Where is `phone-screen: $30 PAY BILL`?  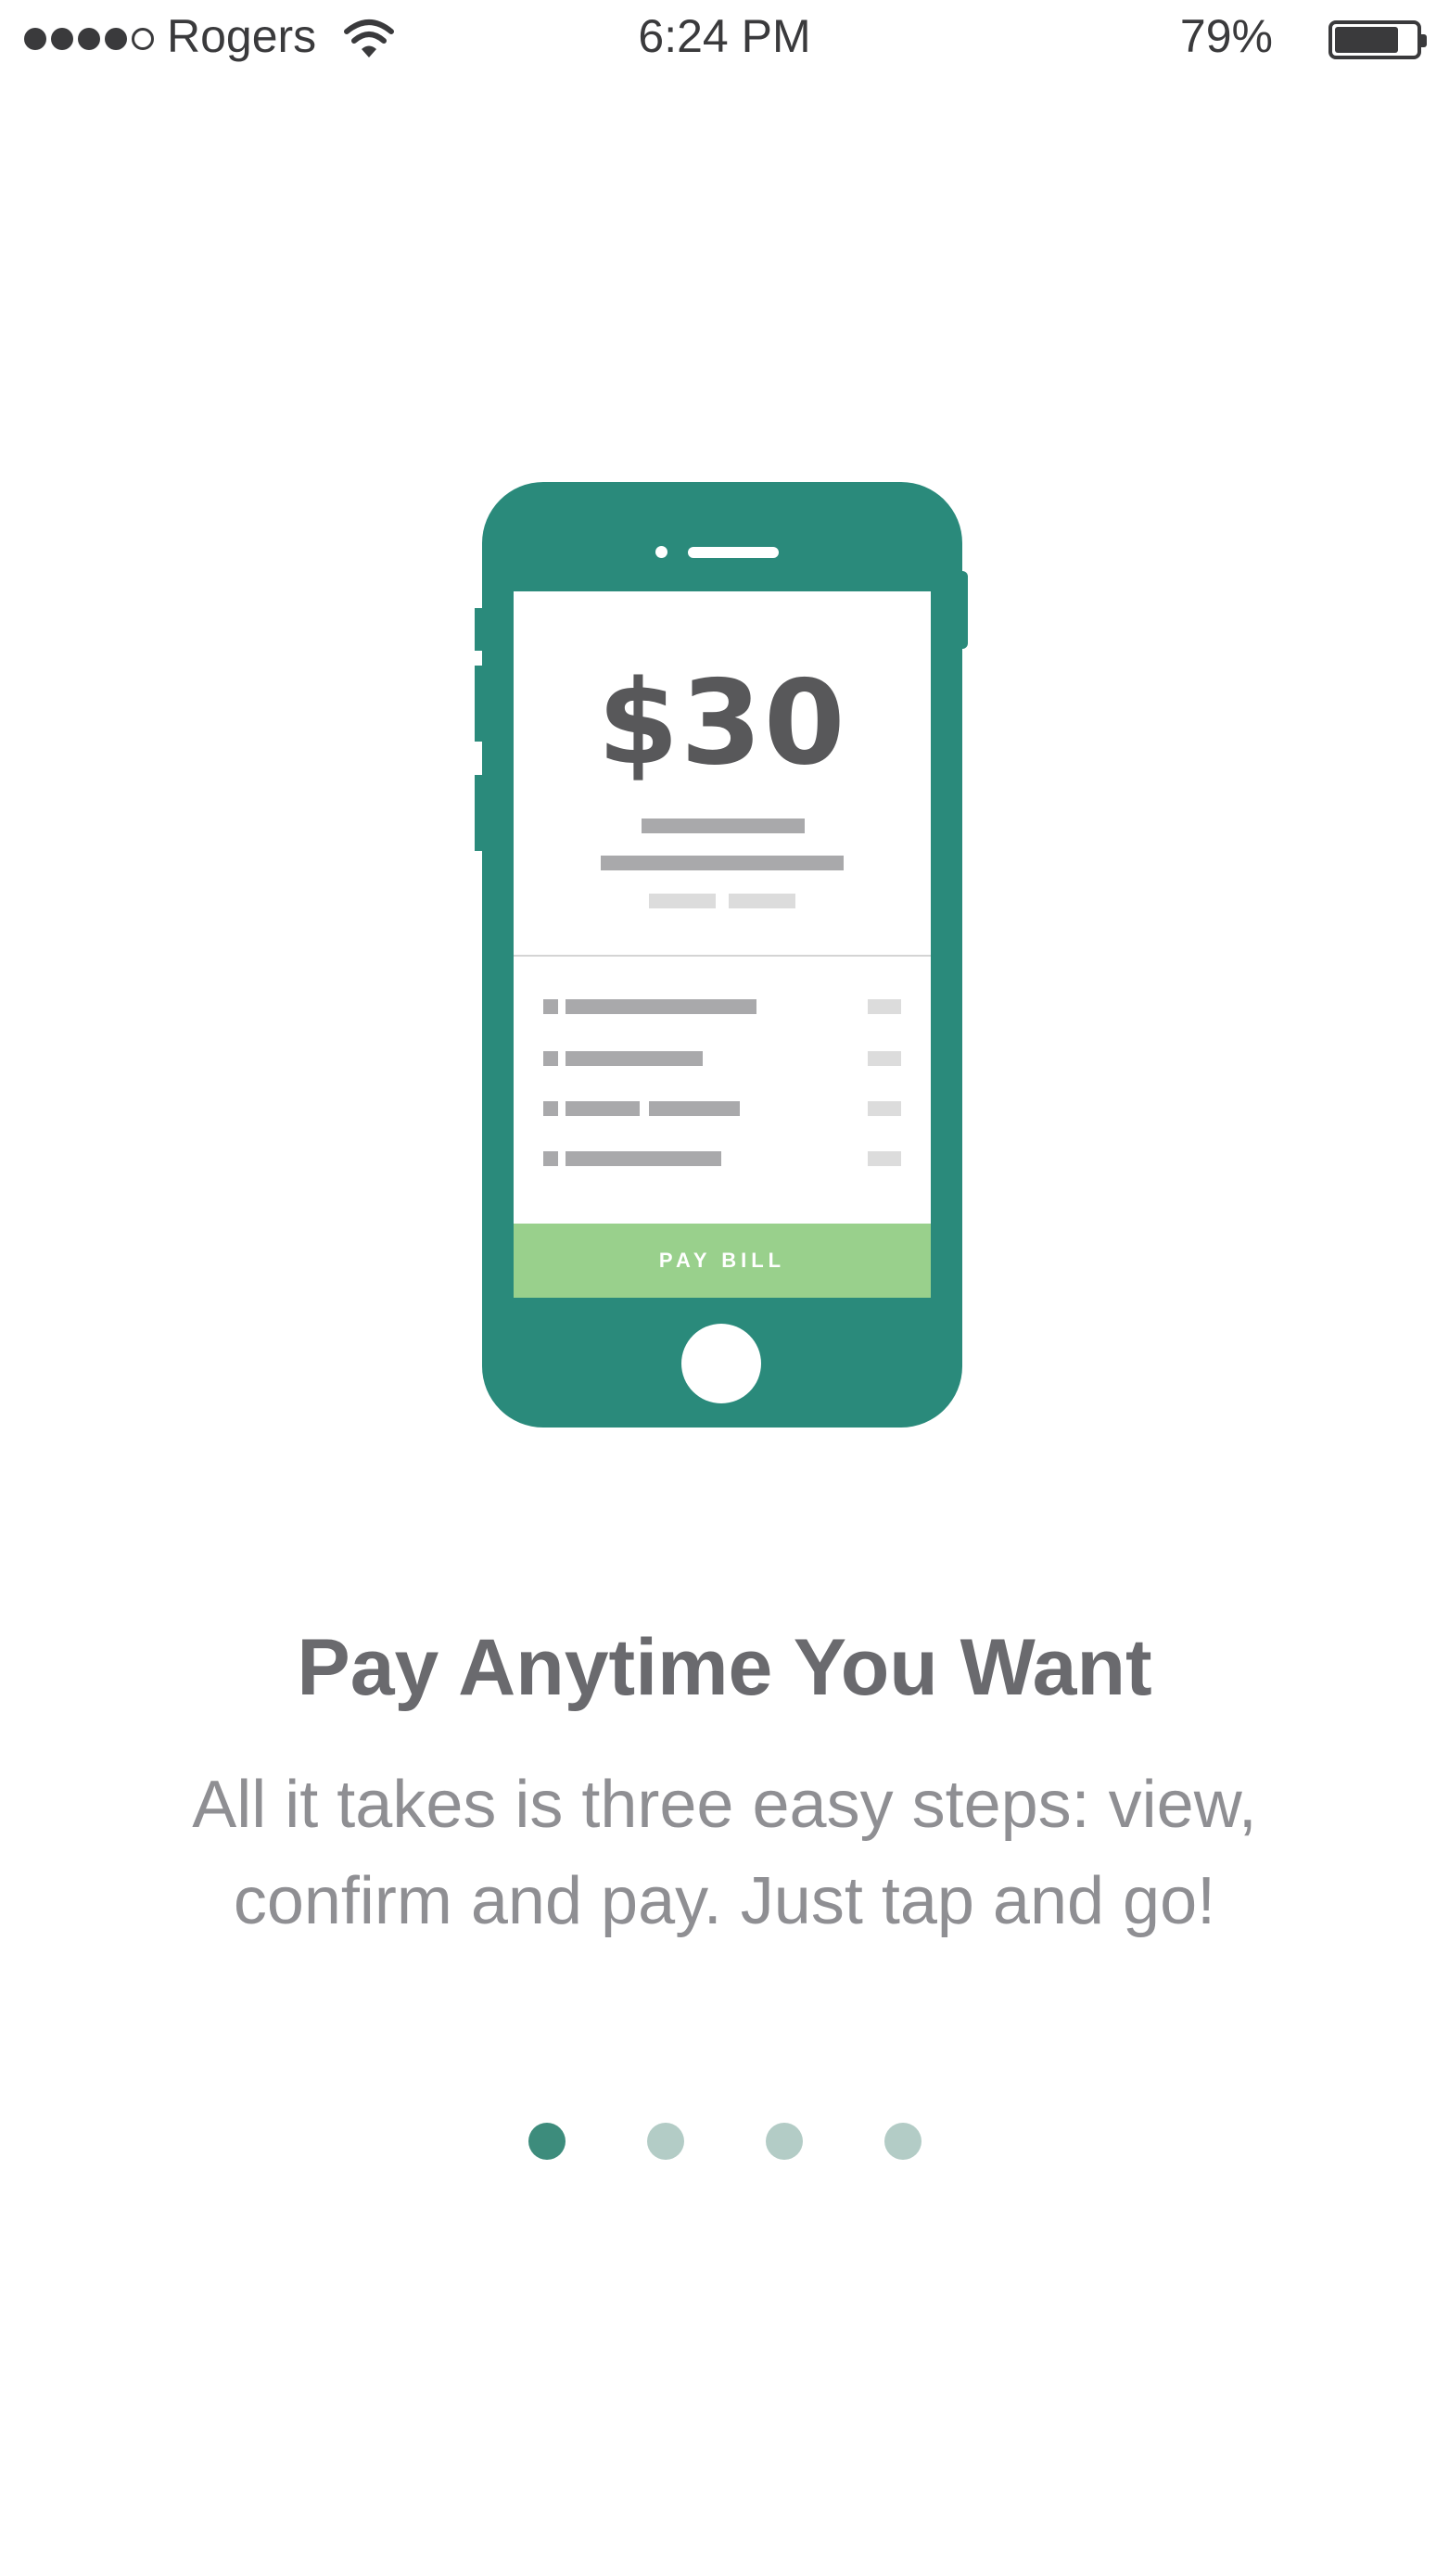
phone-screen: $30 PAY BILL is located at coordinates (722, 944).